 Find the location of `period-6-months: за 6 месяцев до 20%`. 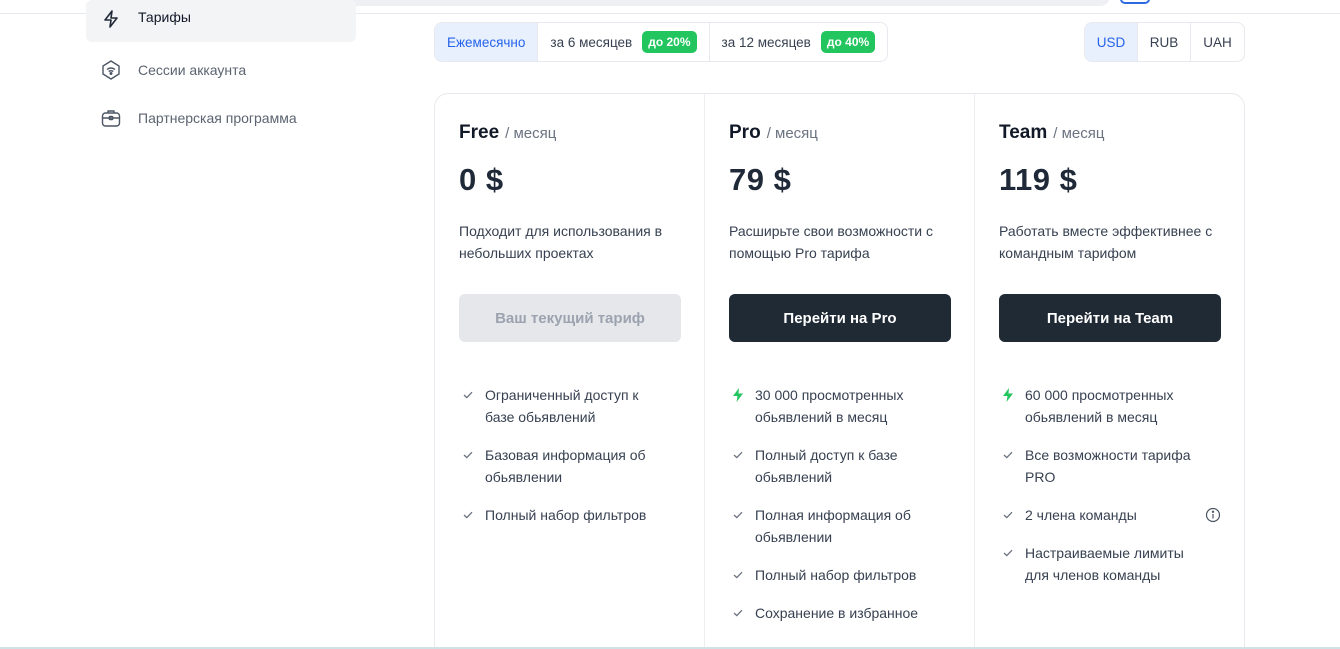

period-6-months: за 6 месяцев до 20% is located at coordinates (624, 42).